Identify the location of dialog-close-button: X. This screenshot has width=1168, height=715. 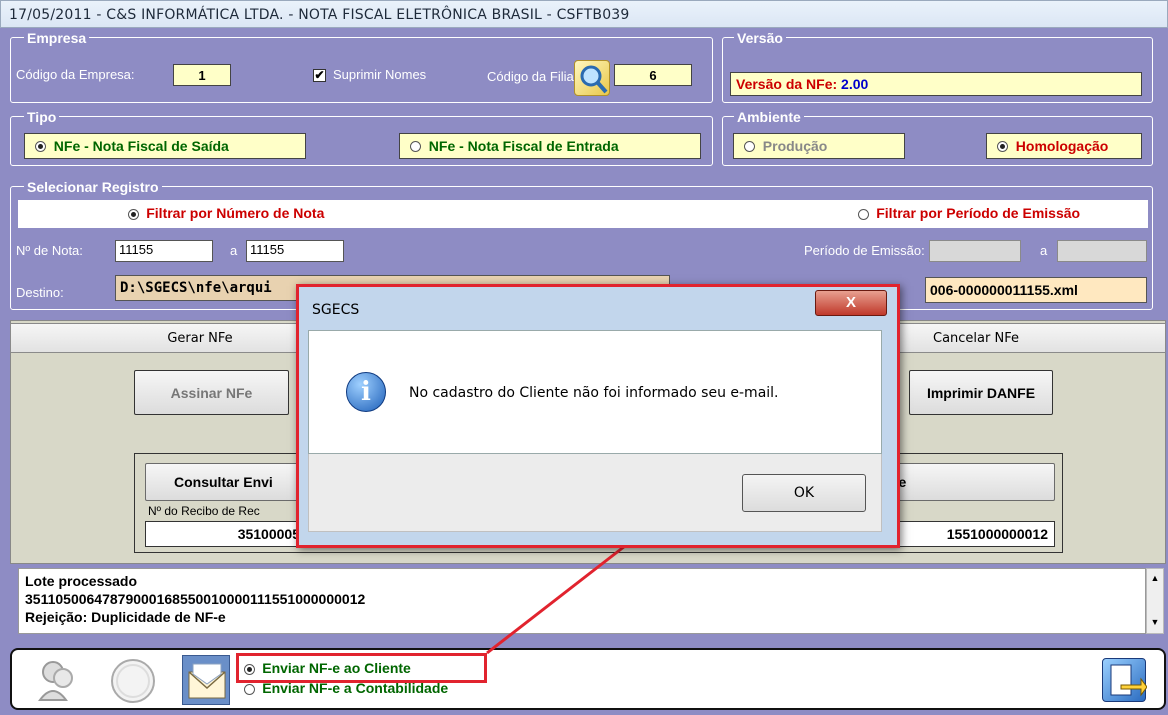
(851, 303).